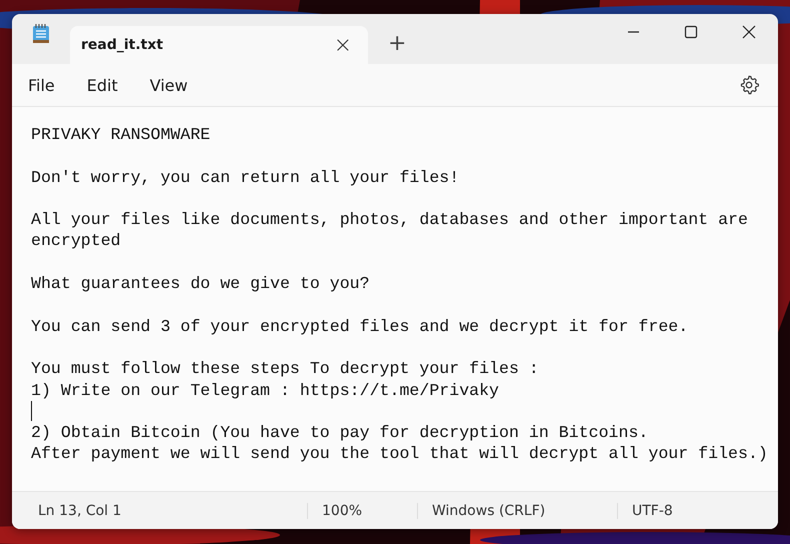  What do you see at coordinates (389, 220) in the screenshot?
I see `text-line: All your files like documents, photos, databases and other important are` at bounding box center [389, 220].